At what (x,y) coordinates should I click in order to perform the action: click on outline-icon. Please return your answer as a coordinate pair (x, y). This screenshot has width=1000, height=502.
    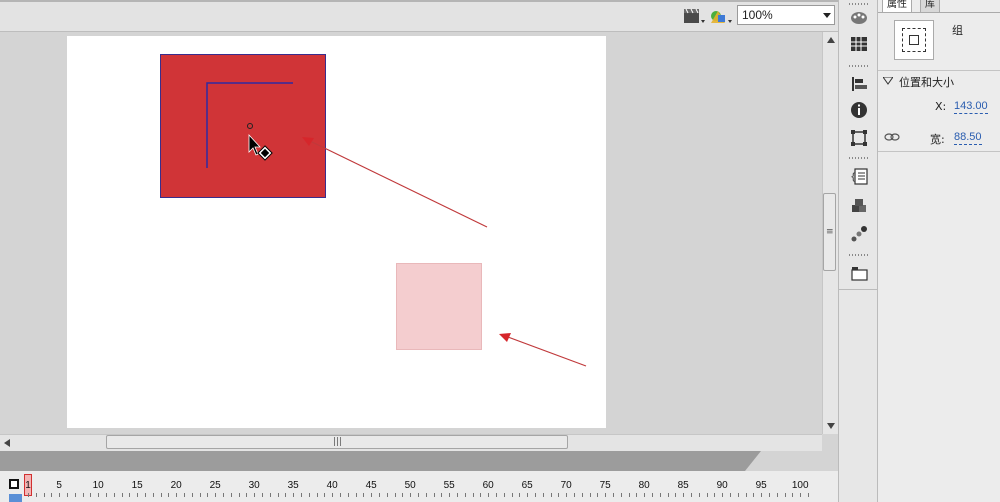
    Looking at the image, I should click on (14, 484).